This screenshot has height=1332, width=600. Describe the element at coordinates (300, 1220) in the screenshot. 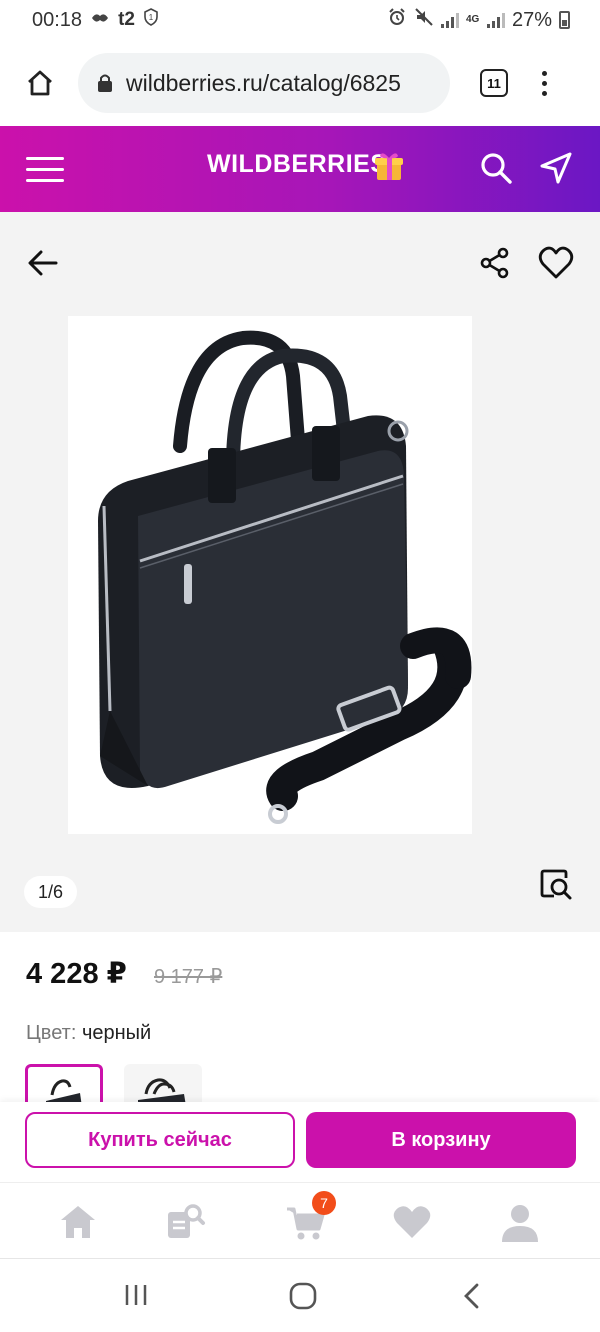

I see `bottom-navigation: 7` at that location.